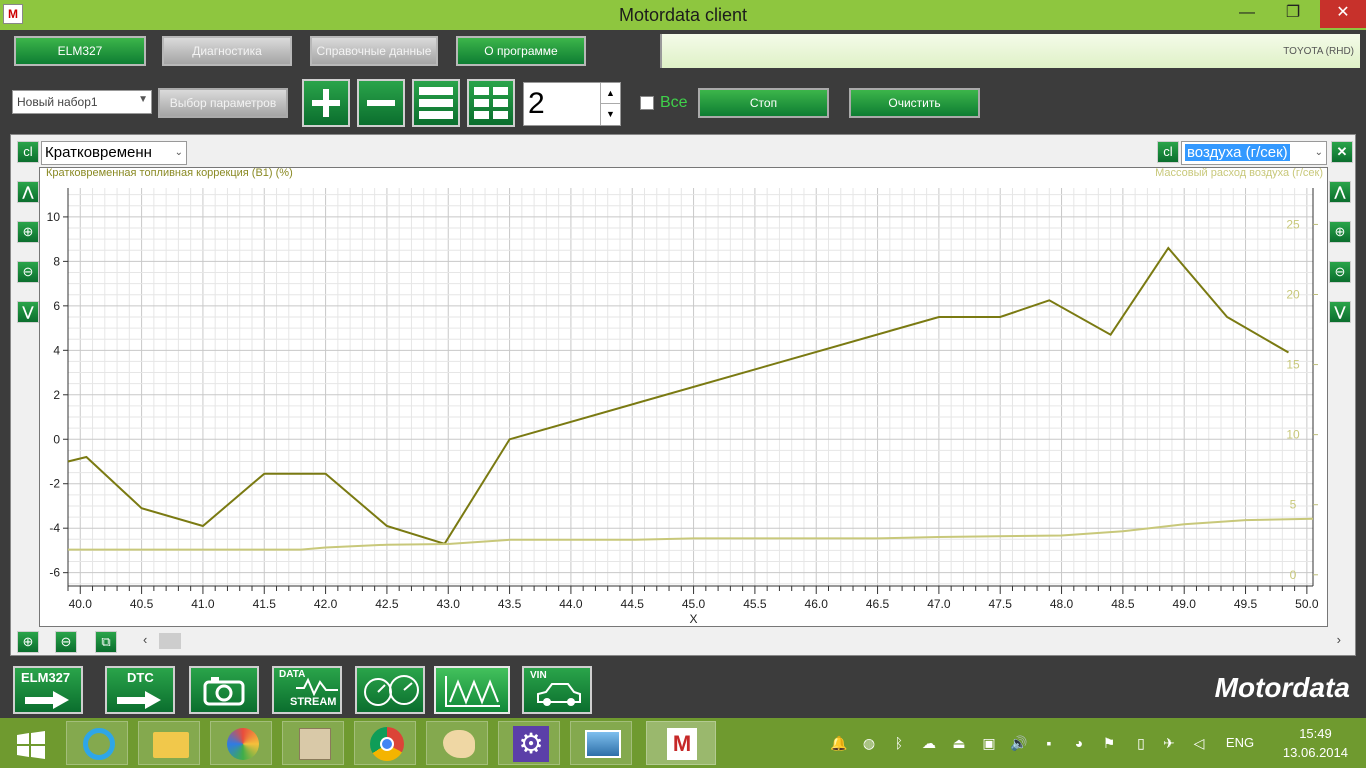 The width and height of the screenshot is (1366, 768). I want to click on single-column-icon, so click(436, 103).